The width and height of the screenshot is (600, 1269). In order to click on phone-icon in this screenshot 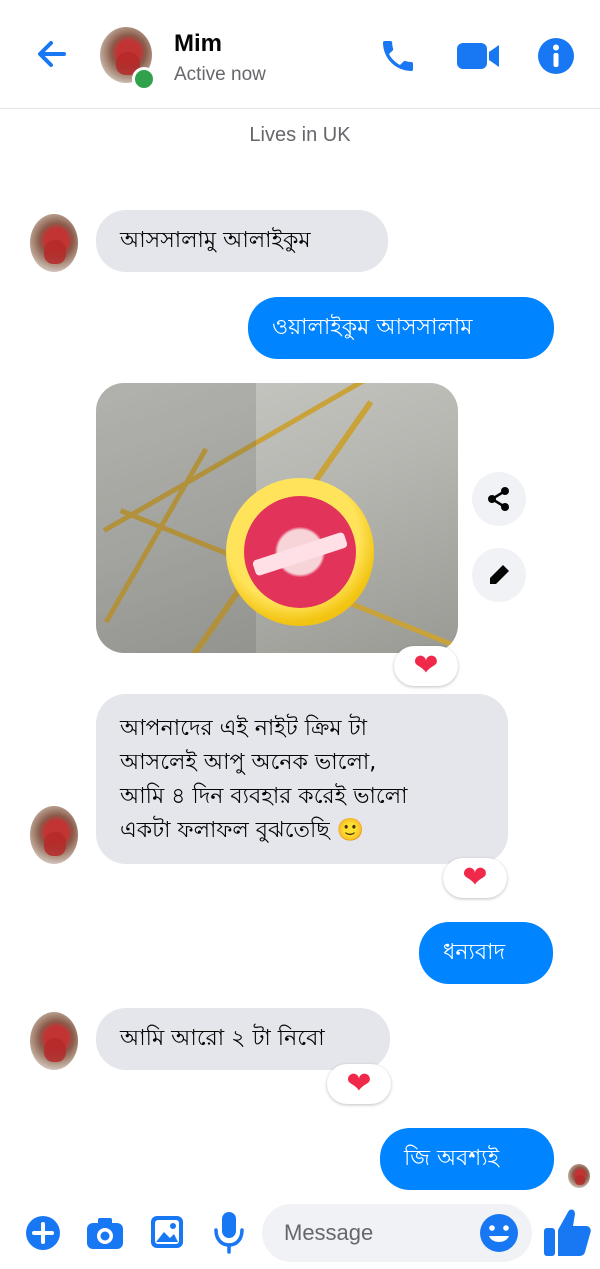, I will do `click(398, 56)`.